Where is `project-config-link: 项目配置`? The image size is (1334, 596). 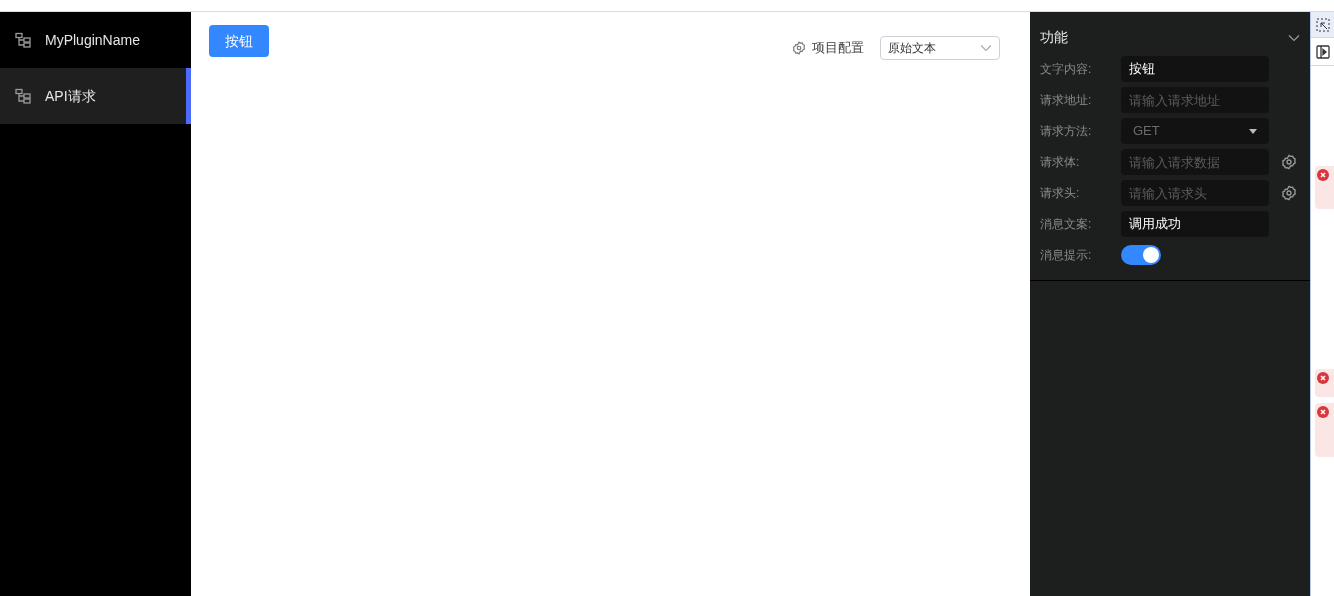 project-config-link: 项目配置 is located at coordinates (828, 48).